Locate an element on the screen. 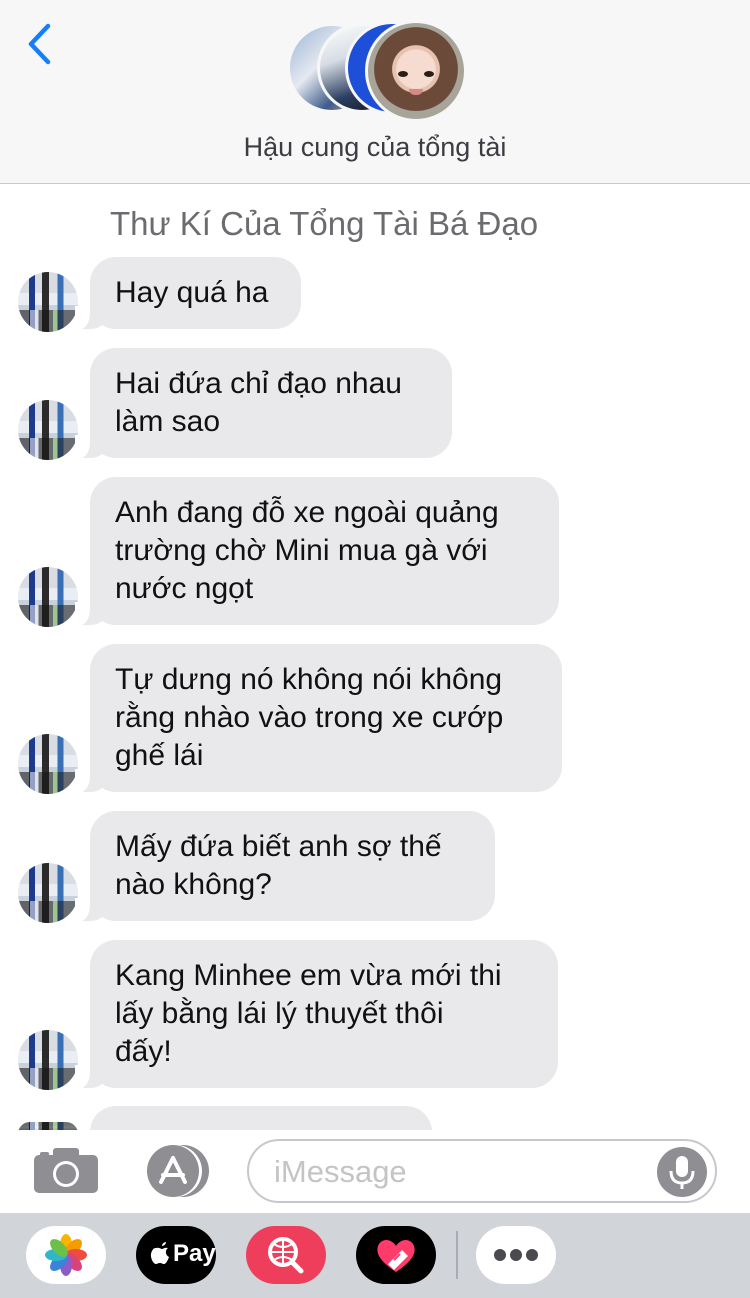 This screenshot has width=750, height=1298. image-search-app-button is located at coordinates (286, 1255).